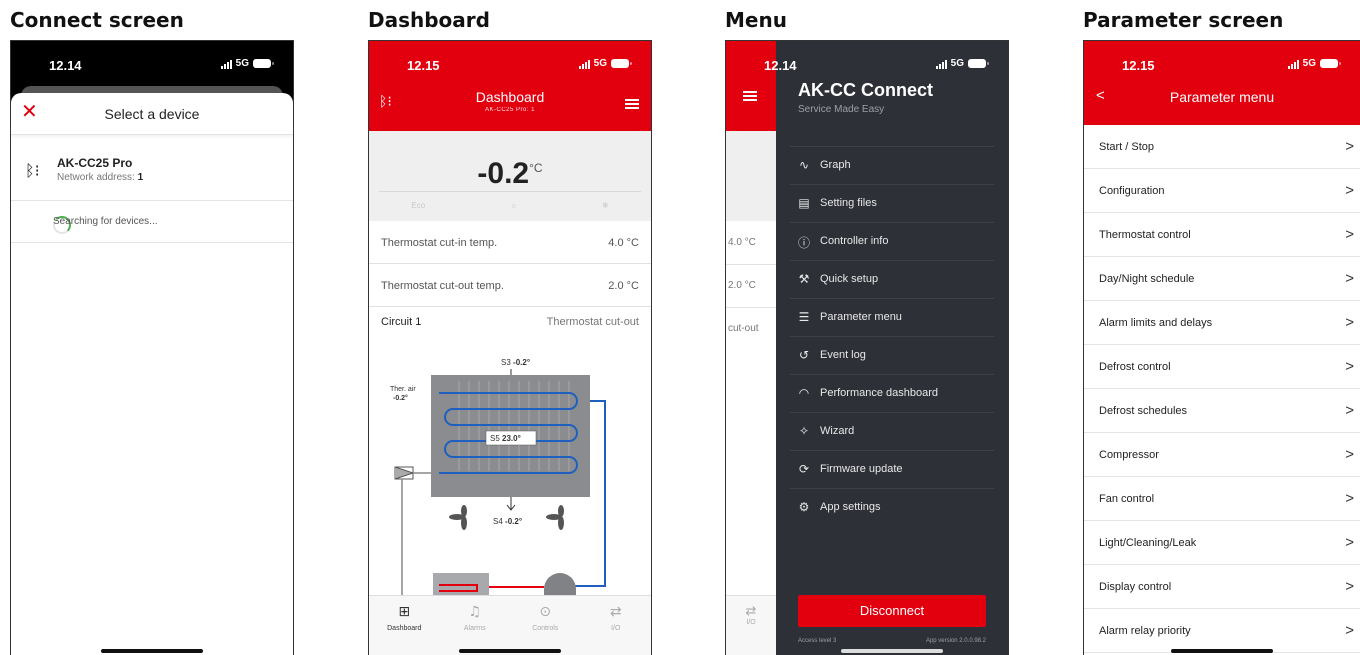 This screenshot has width=1360, height=655. Describe the element at coordinates (1222, 455) in the screenshot. I see `param-item-compressor: Compressor >` at that location.